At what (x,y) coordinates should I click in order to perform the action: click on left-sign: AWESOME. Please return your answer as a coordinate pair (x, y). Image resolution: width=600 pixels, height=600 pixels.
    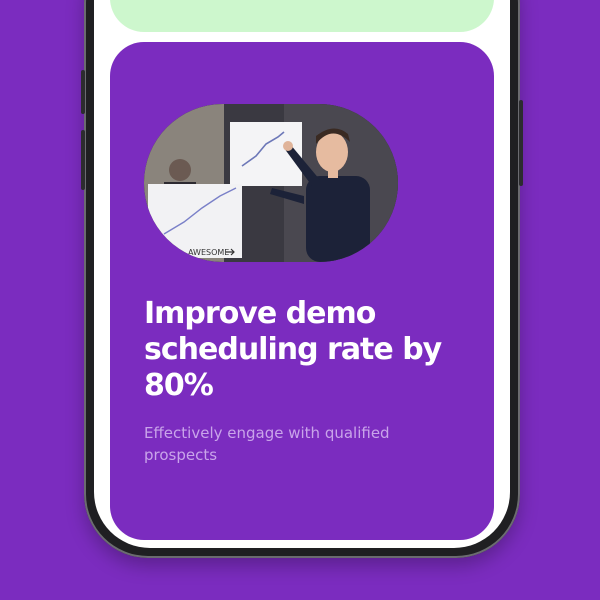
    Looking at the image, I should click on (195, 221).